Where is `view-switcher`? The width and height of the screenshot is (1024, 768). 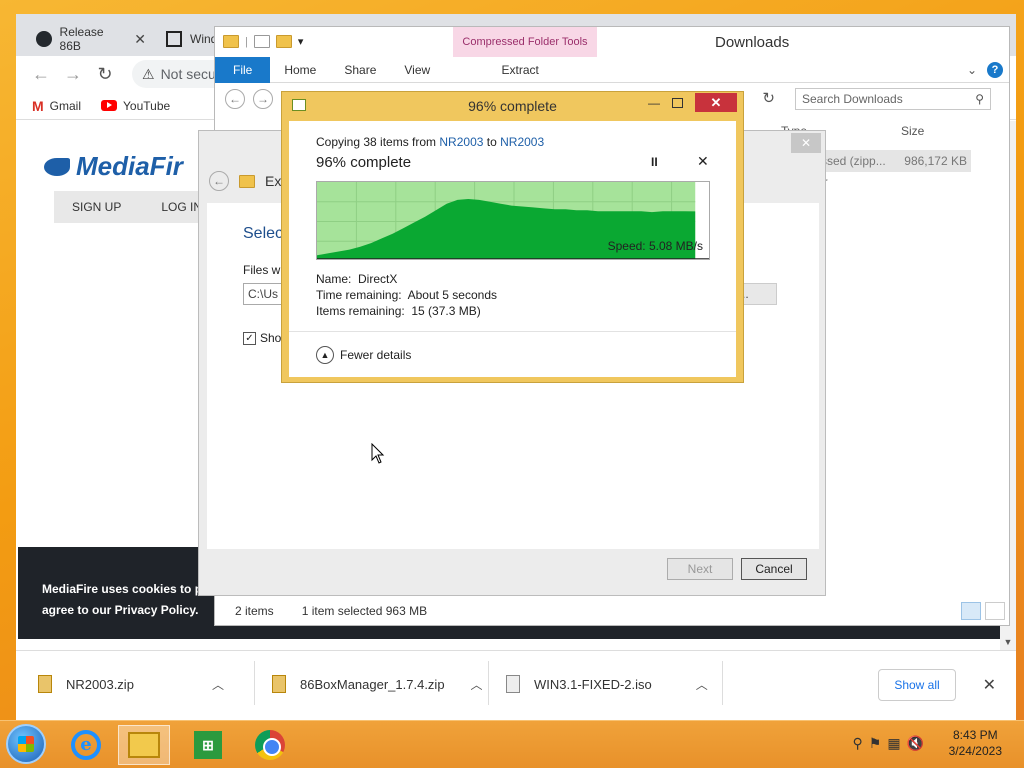
view-switcher is located at coordinates (985, 611).